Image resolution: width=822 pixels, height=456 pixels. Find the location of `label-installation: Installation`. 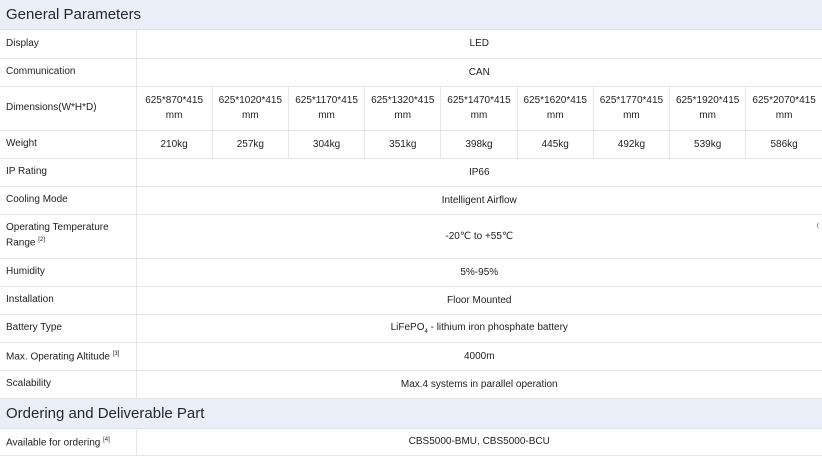

label-installation: Installation is located at coordinates (68, 300).